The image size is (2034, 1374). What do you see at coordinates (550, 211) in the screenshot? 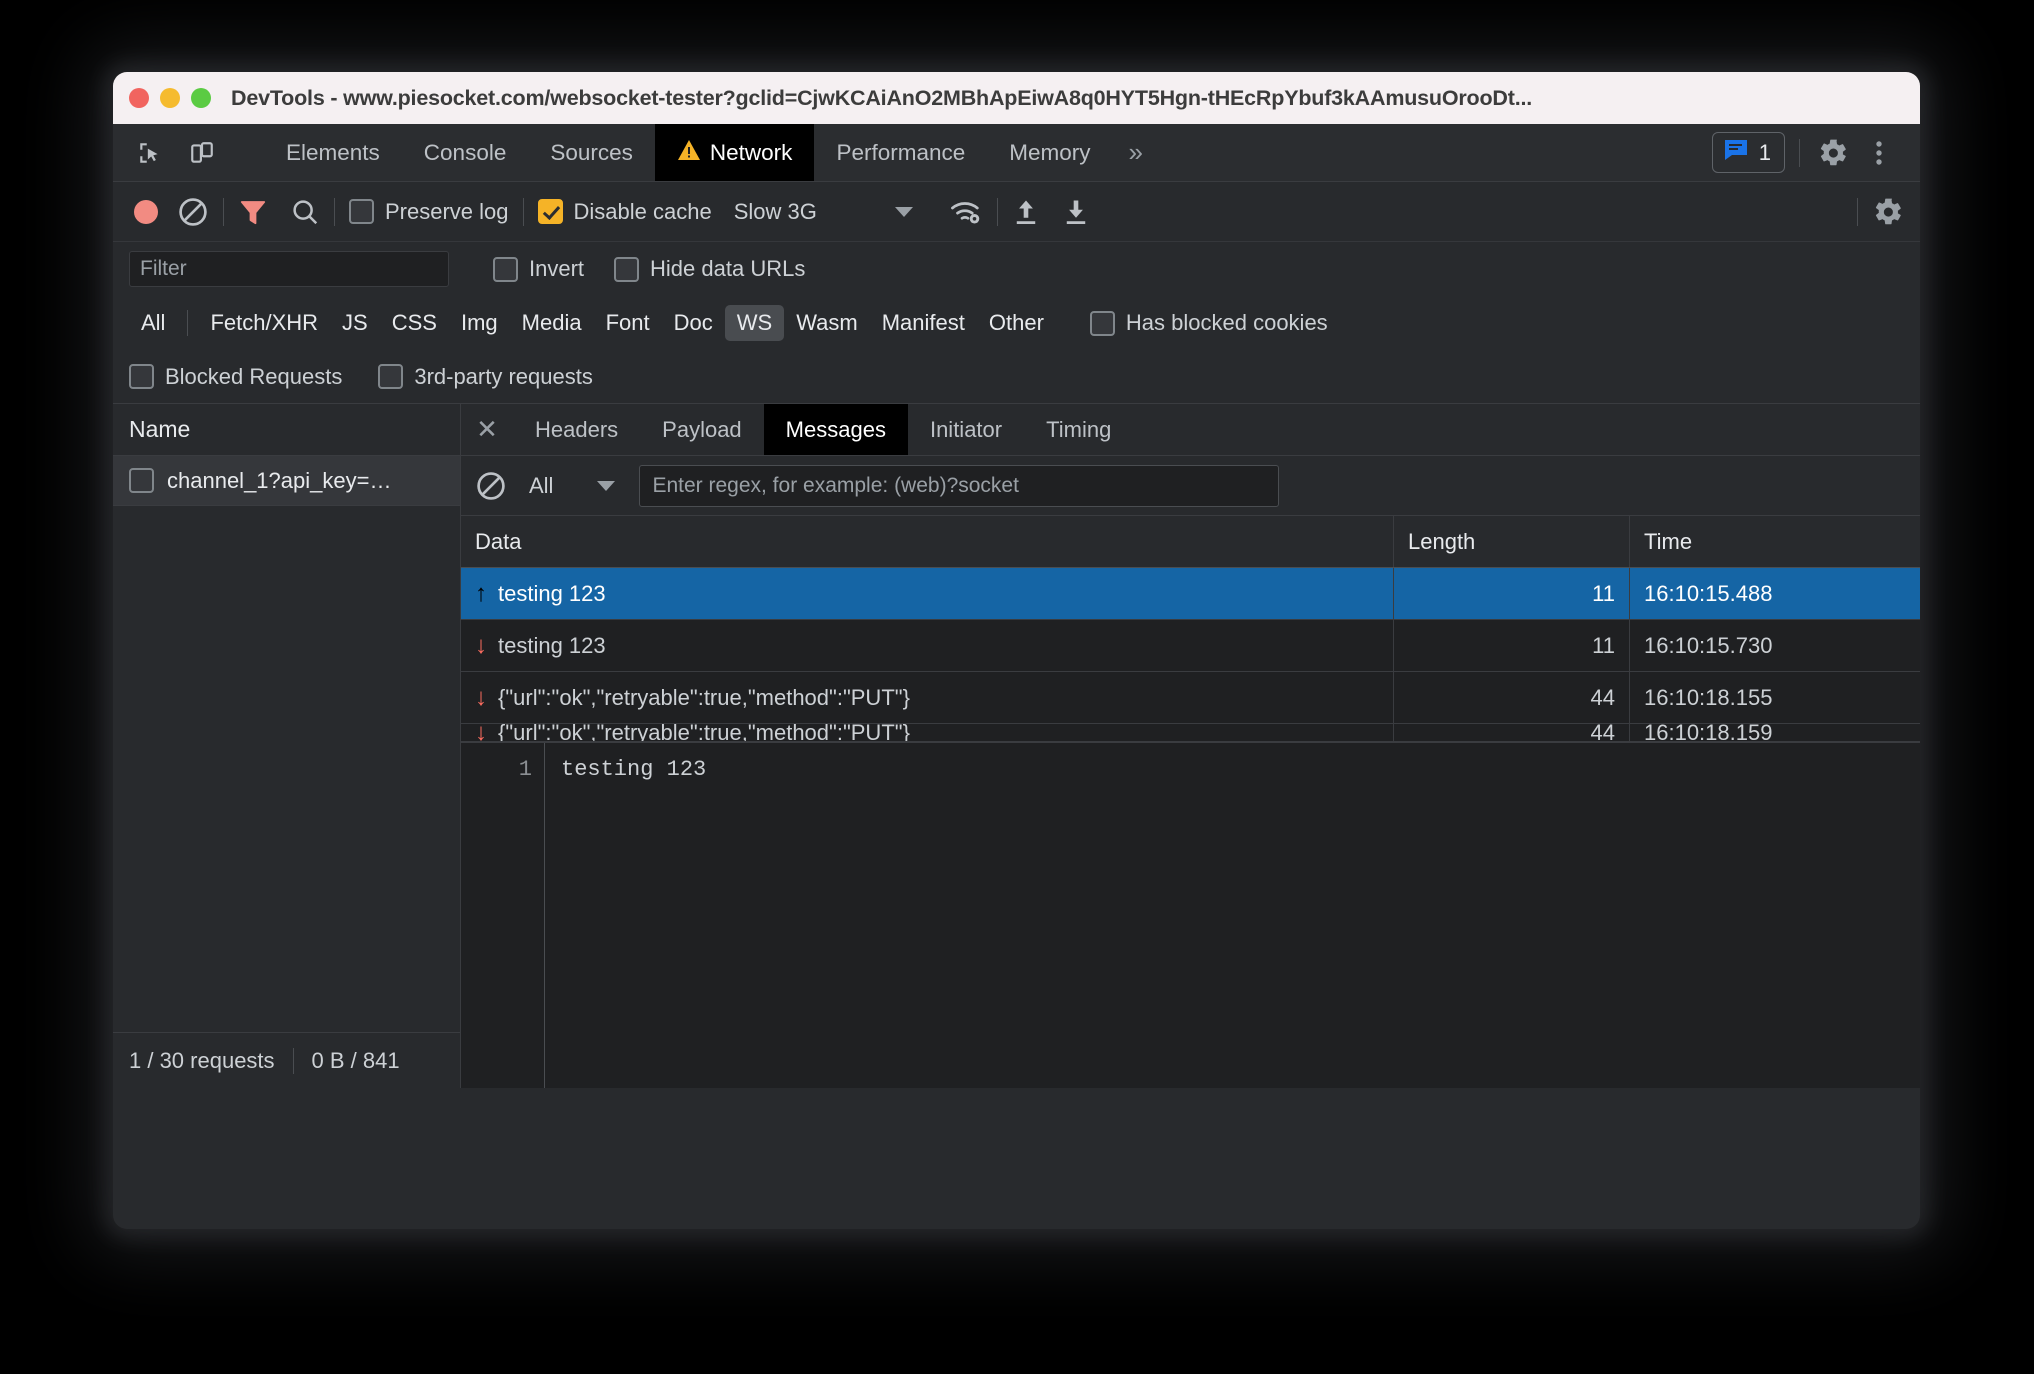
I see `disable-cache-box` at bounding box center [550, 211].